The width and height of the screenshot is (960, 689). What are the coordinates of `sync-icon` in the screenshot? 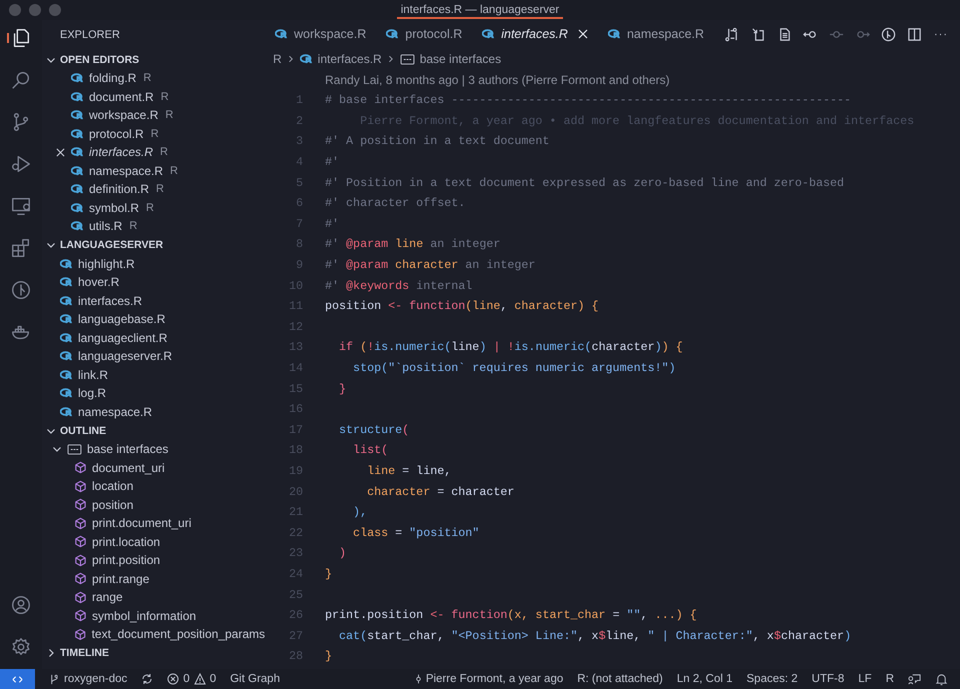 It's located at (147, 679).